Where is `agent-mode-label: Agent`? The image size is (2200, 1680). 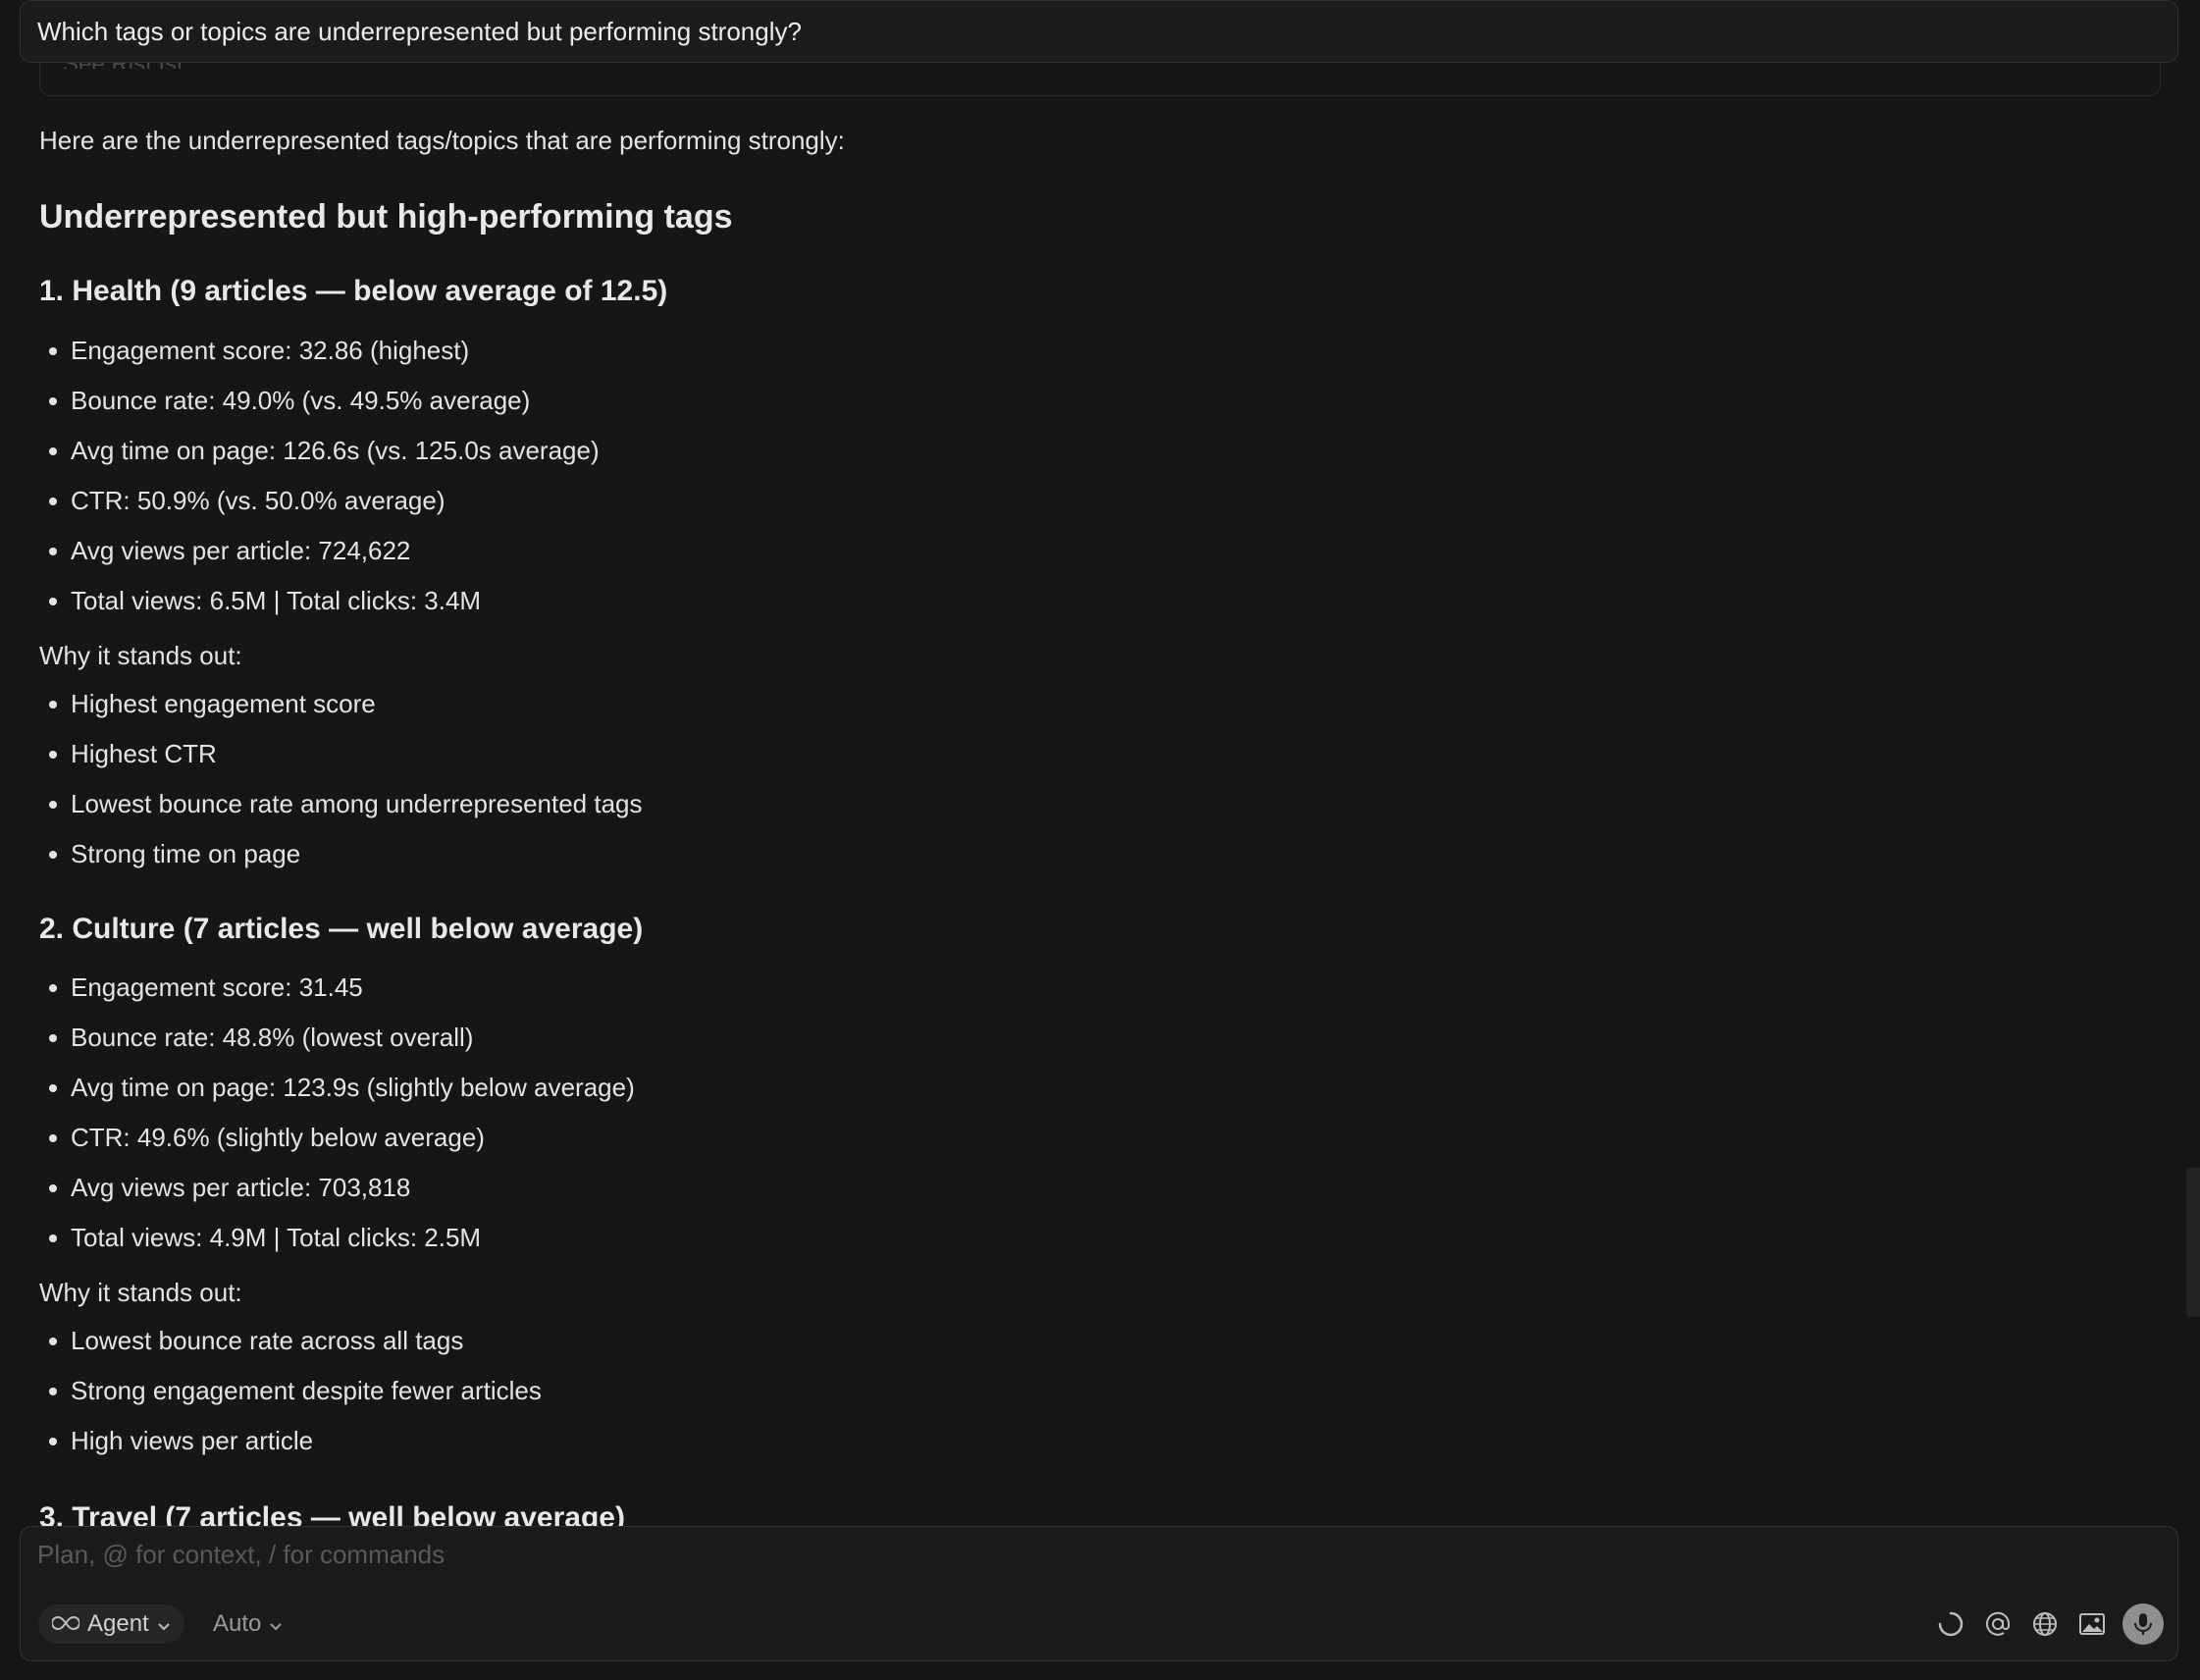 agent-mode-label: Agent is located at coordinates (118, 1623).